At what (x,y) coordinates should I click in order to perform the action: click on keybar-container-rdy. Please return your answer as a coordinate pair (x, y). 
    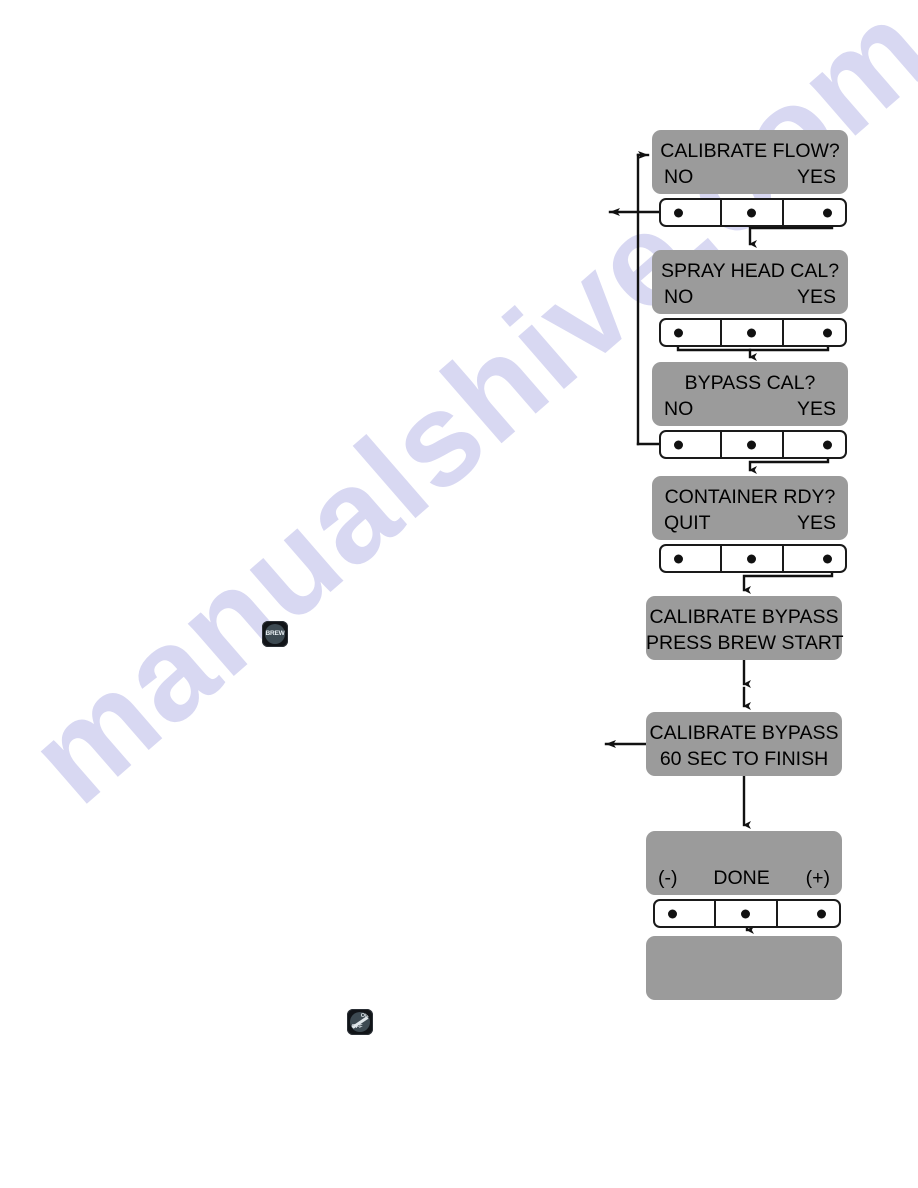
    Looking at the image, I should click on (753, 558).